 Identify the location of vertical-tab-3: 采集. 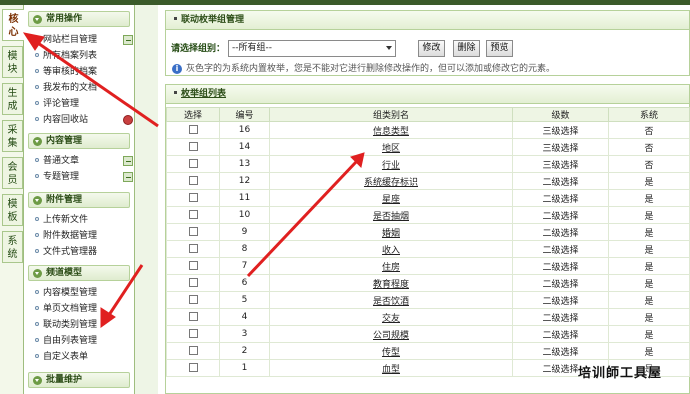
(12, 136).